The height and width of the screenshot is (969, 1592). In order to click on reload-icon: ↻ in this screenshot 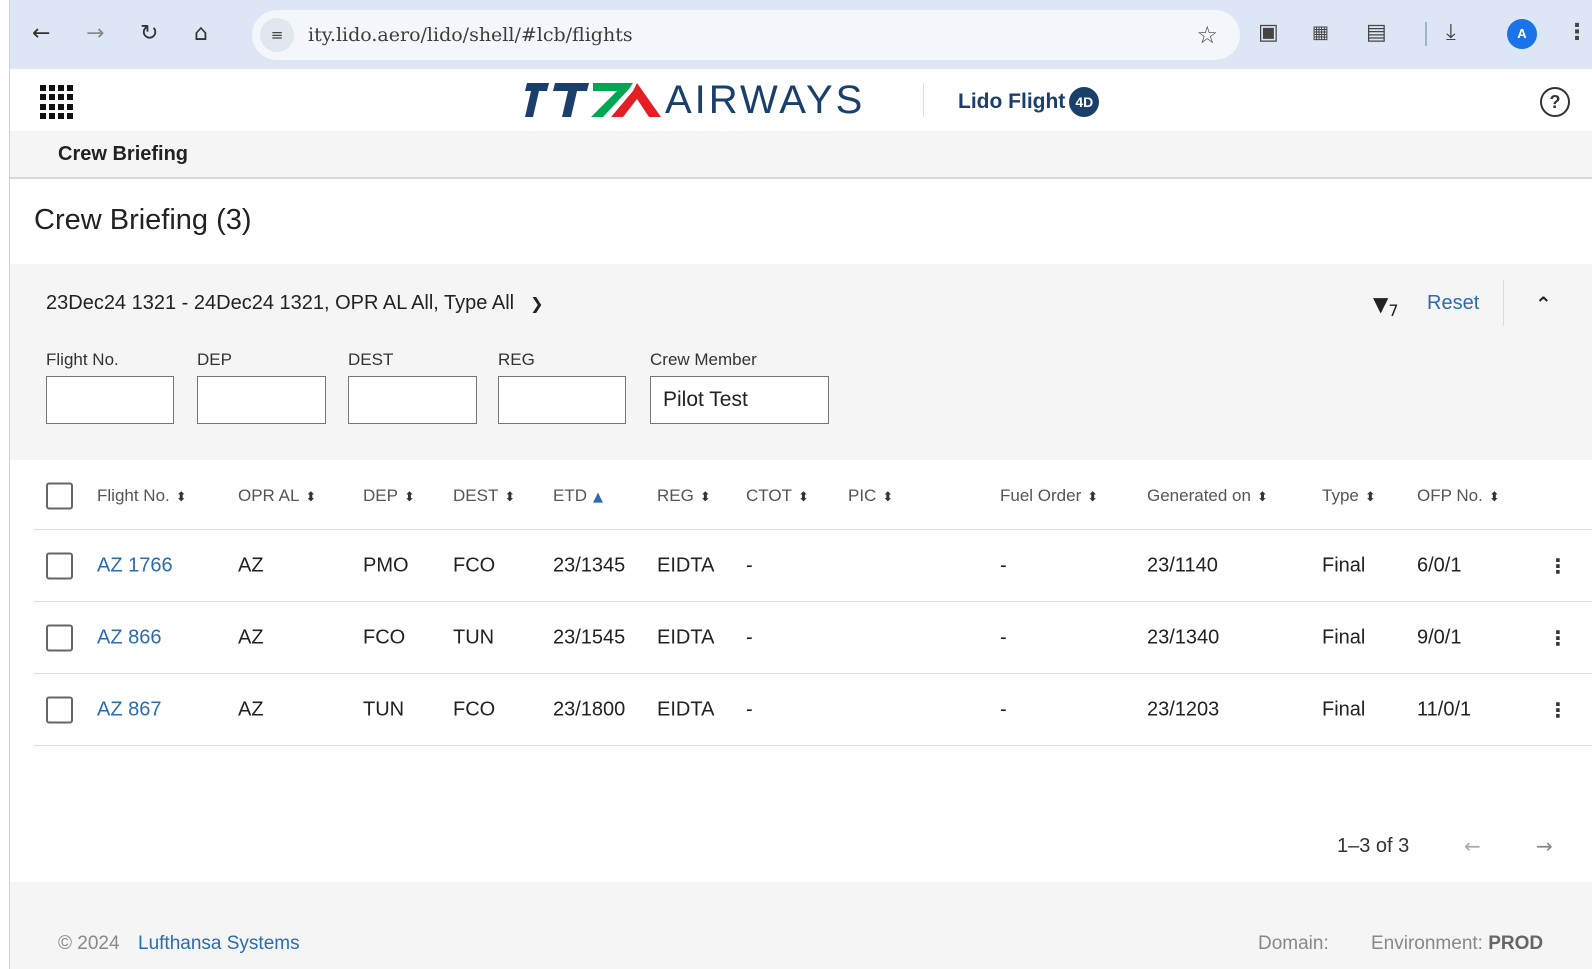, I will do `click(149, 34)`.